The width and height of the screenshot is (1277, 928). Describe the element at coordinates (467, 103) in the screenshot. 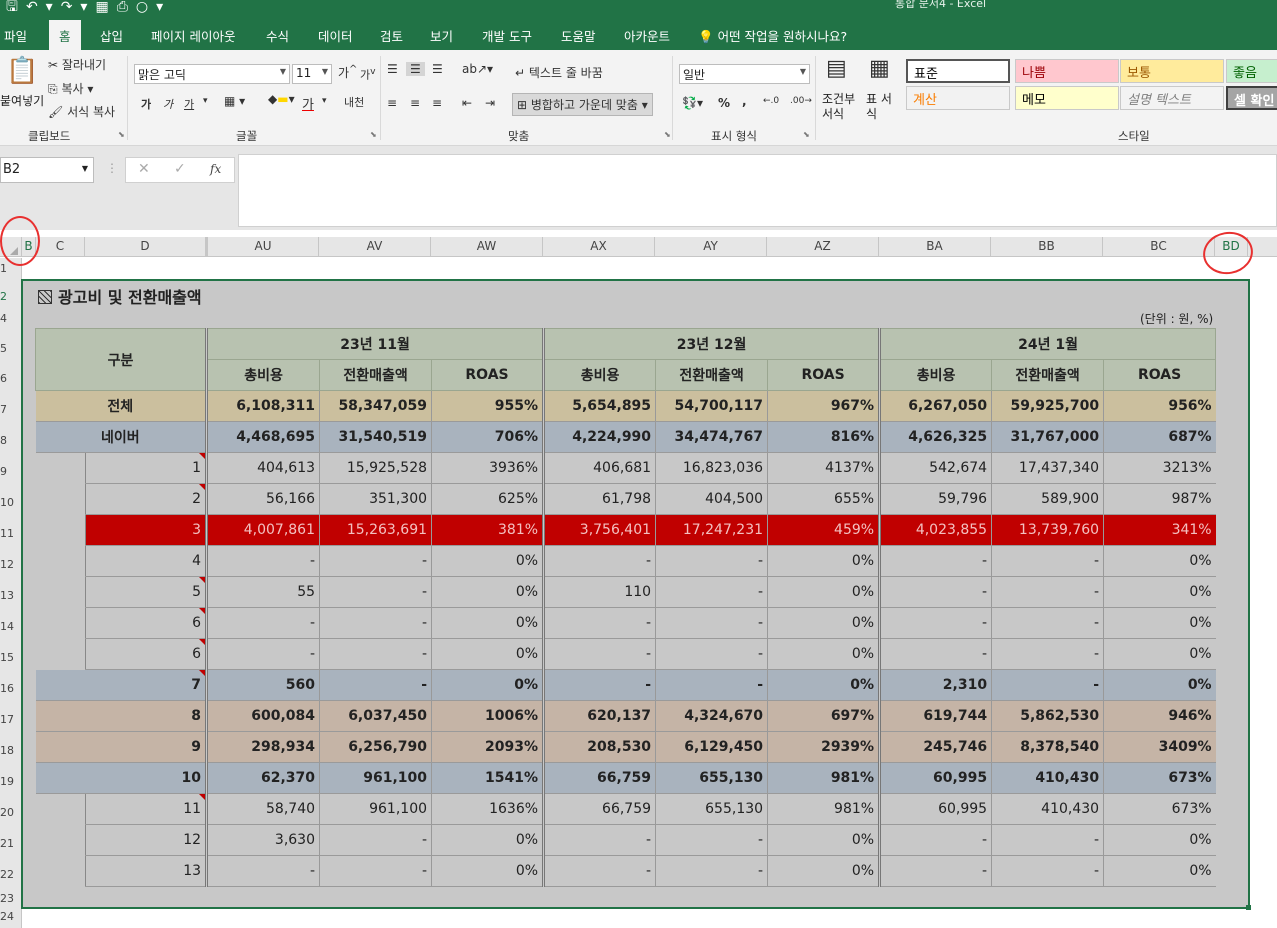

I see `decrease-indent-icon: ⇤` at that location.